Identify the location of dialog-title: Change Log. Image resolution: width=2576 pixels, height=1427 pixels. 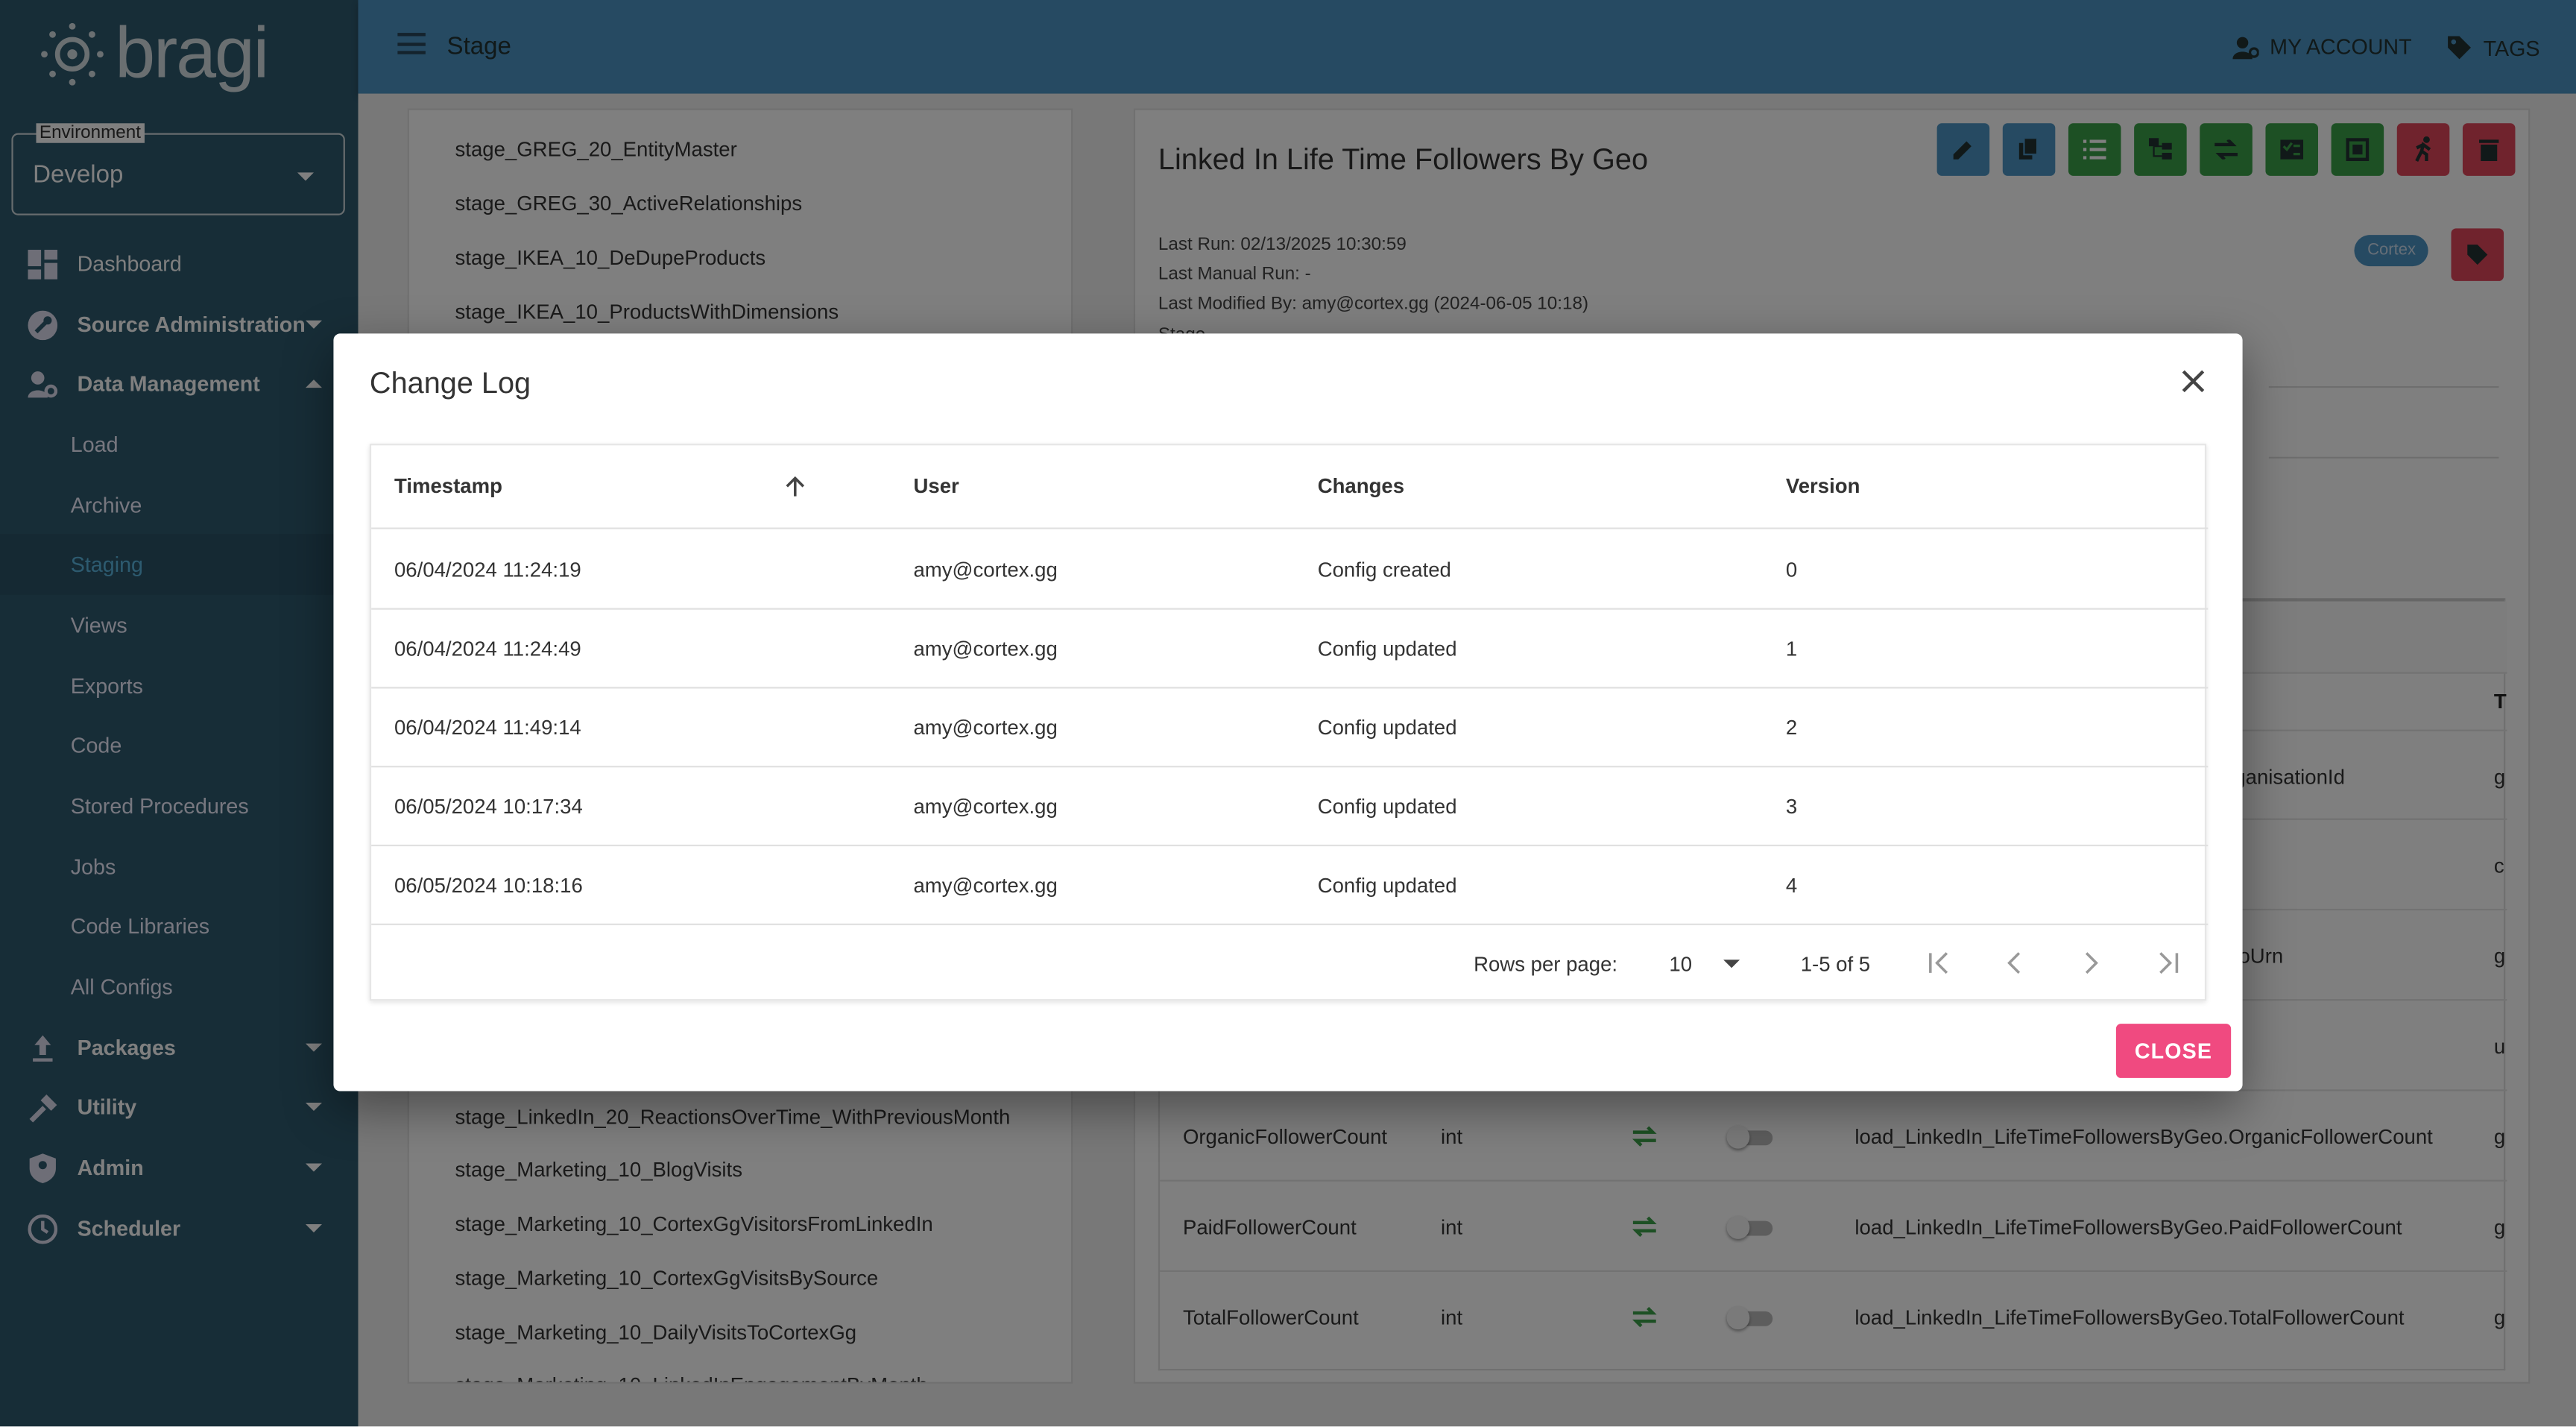
(450, 383).